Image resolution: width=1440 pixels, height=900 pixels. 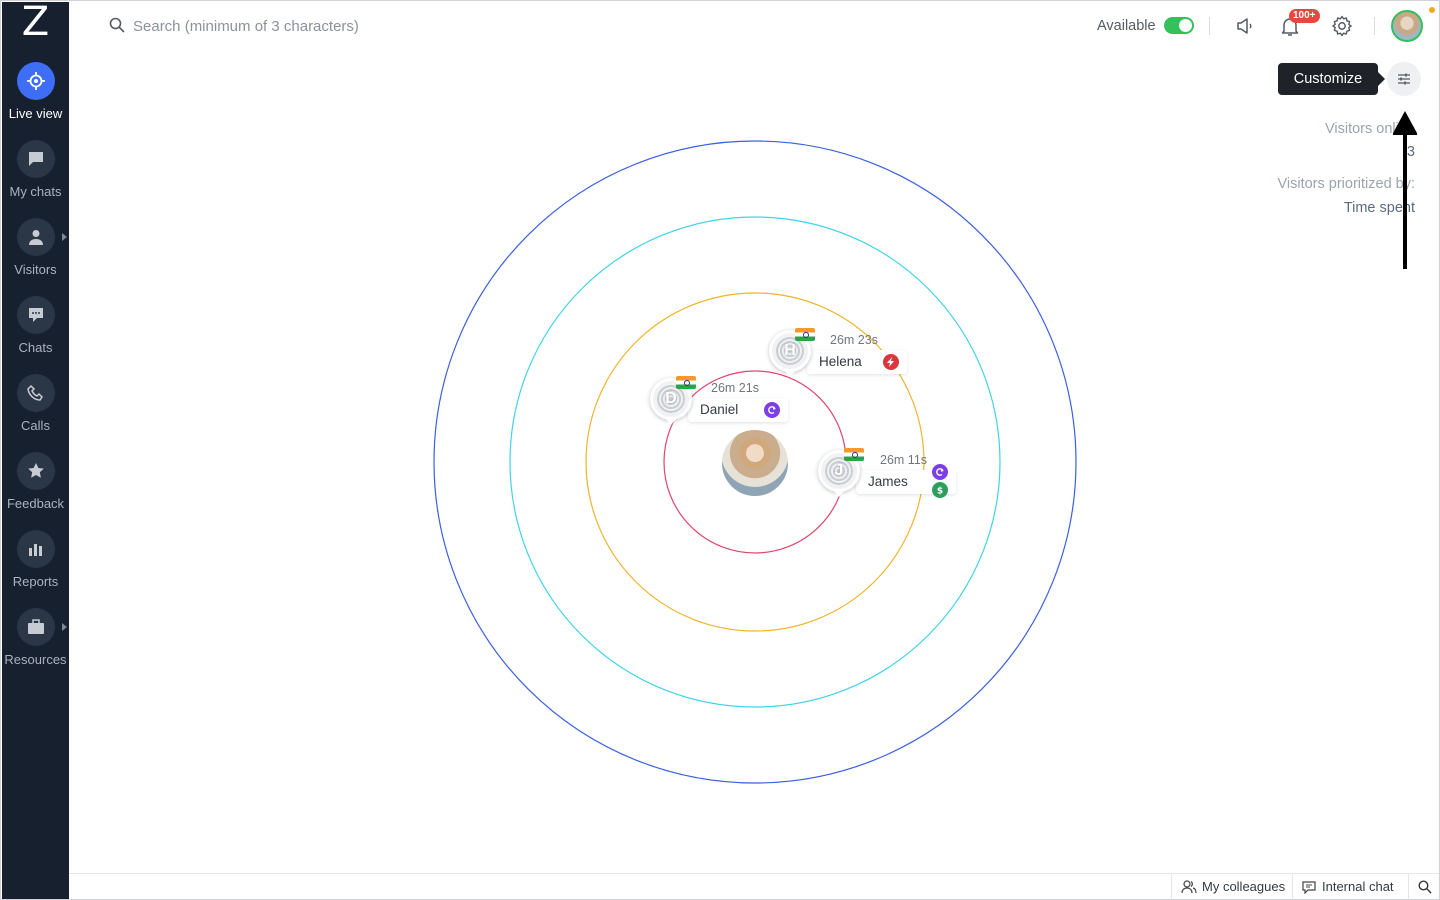 I want to click on my-colleagues-label: My colleagues, so click(x=1244, y=886).